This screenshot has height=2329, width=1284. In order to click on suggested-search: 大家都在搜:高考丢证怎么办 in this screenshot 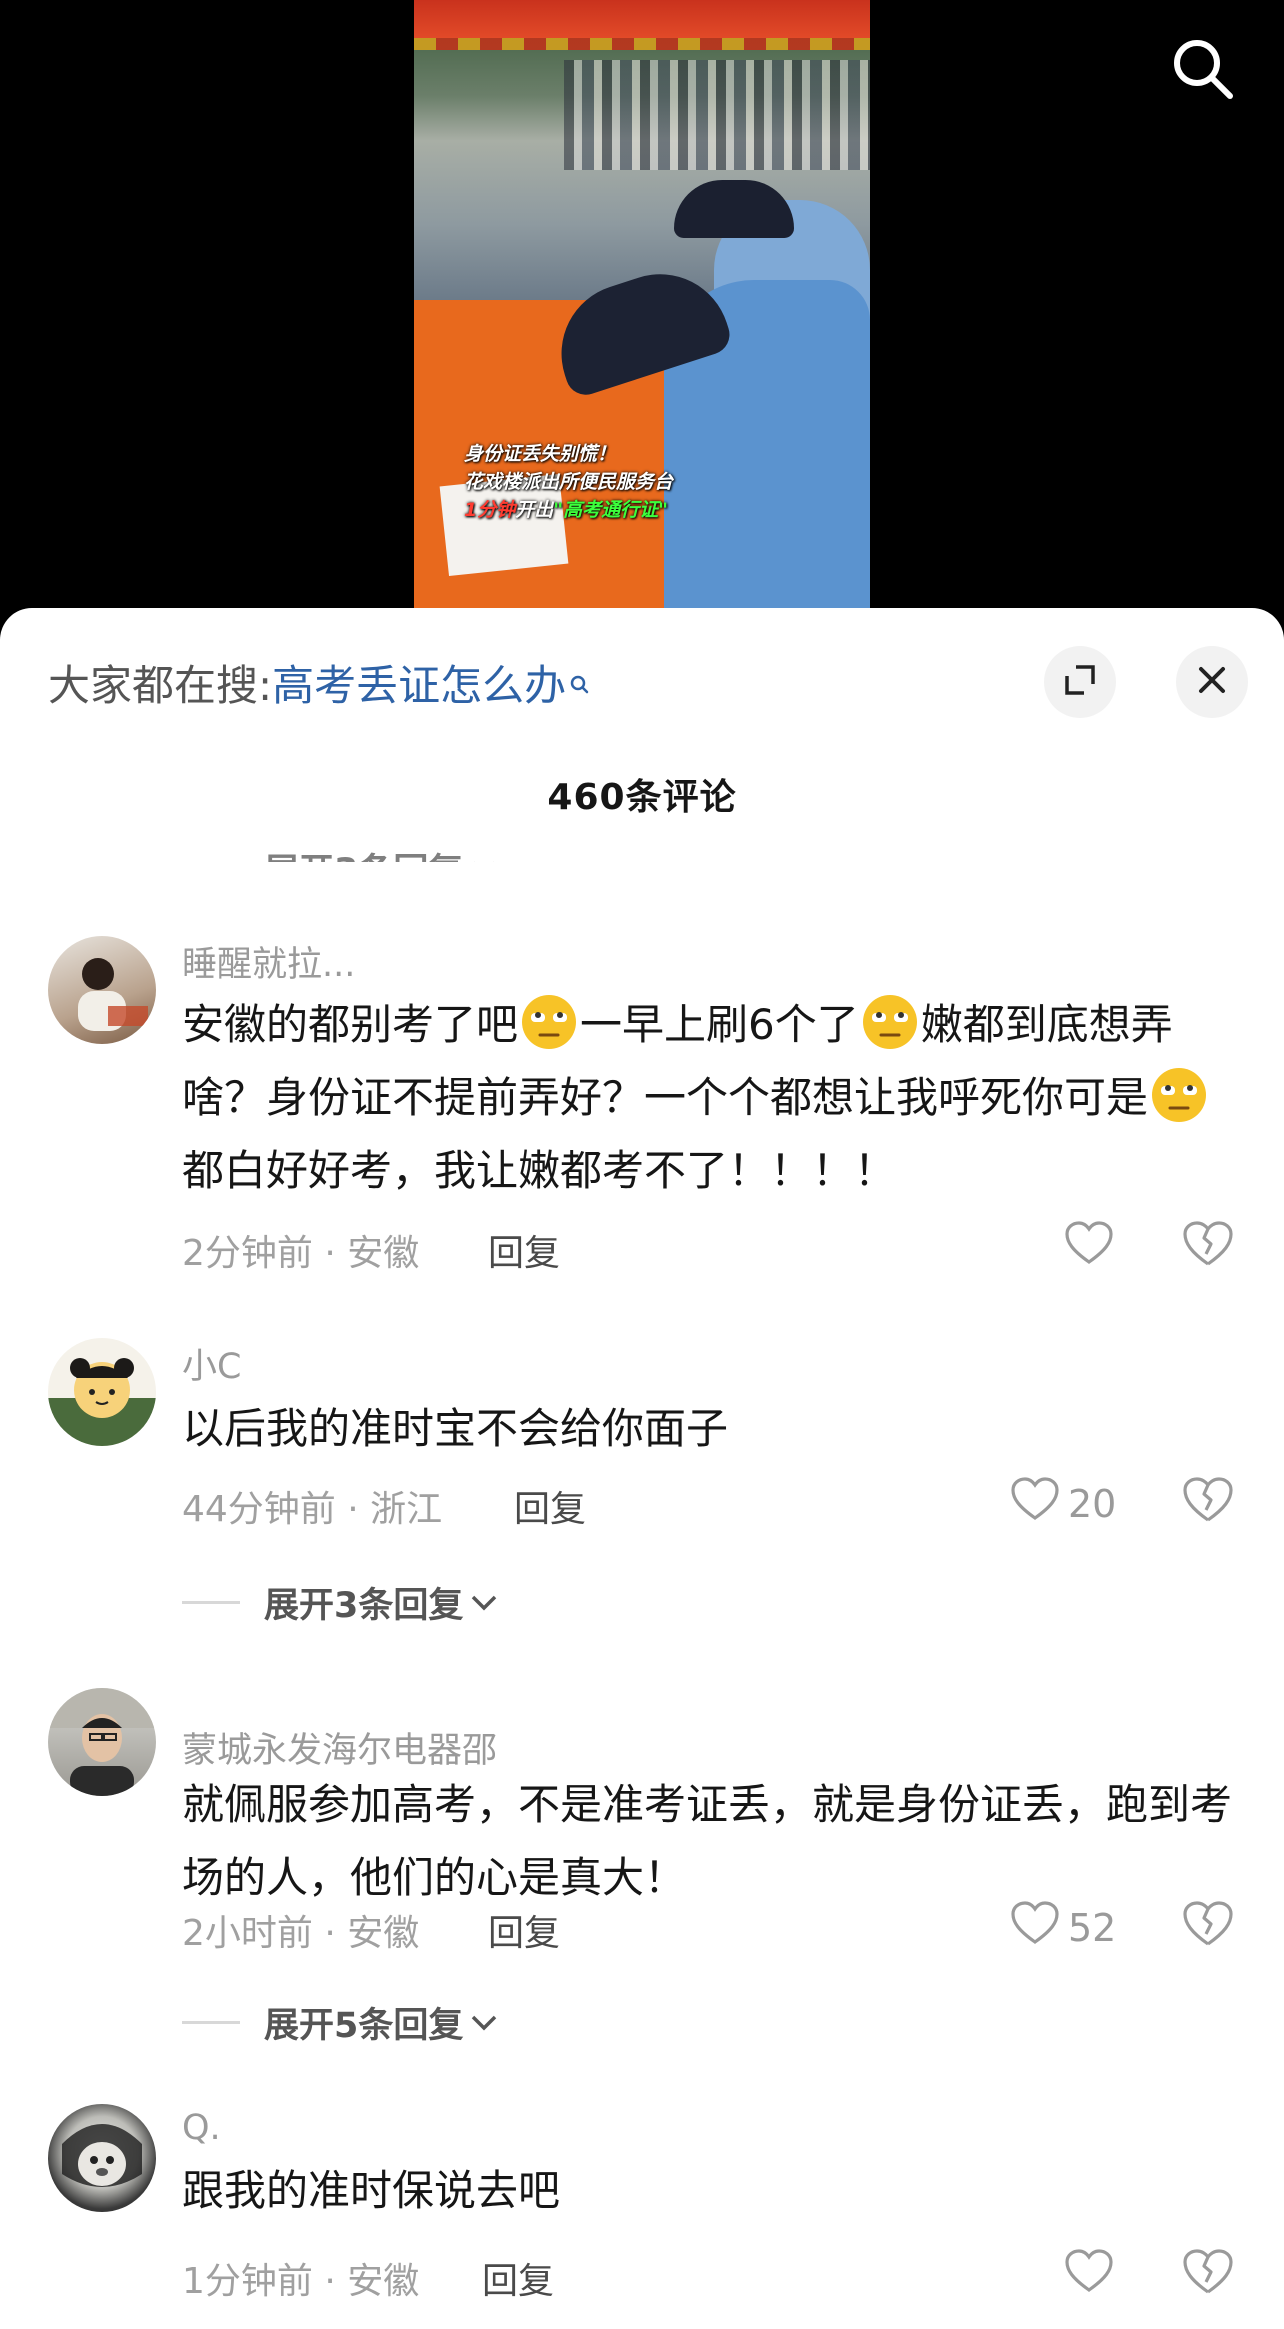, I will do `click(319, 681)`.